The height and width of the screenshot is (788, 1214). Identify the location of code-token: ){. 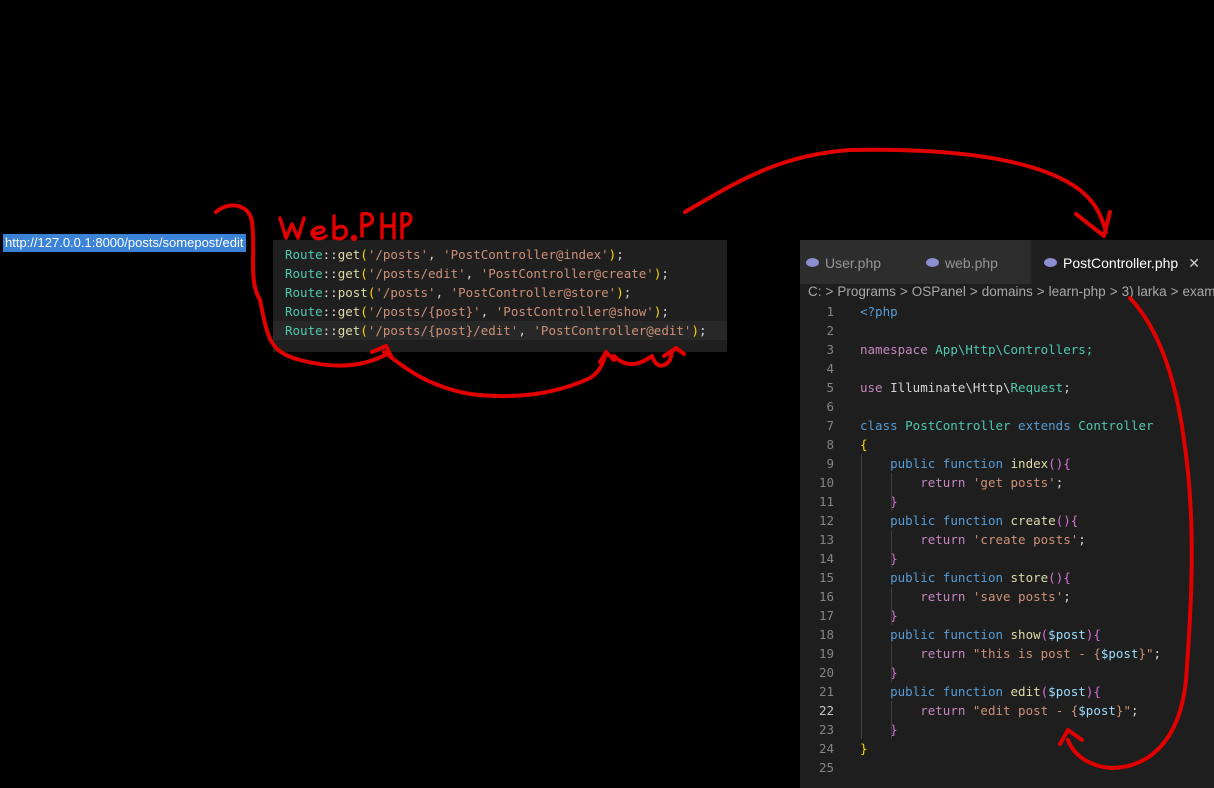
(1093, 691).